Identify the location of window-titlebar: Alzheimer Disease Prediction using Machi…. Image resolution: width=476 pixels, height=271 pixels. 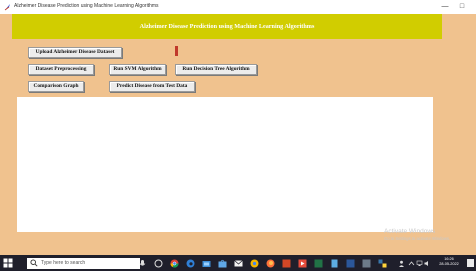
(238, 7).